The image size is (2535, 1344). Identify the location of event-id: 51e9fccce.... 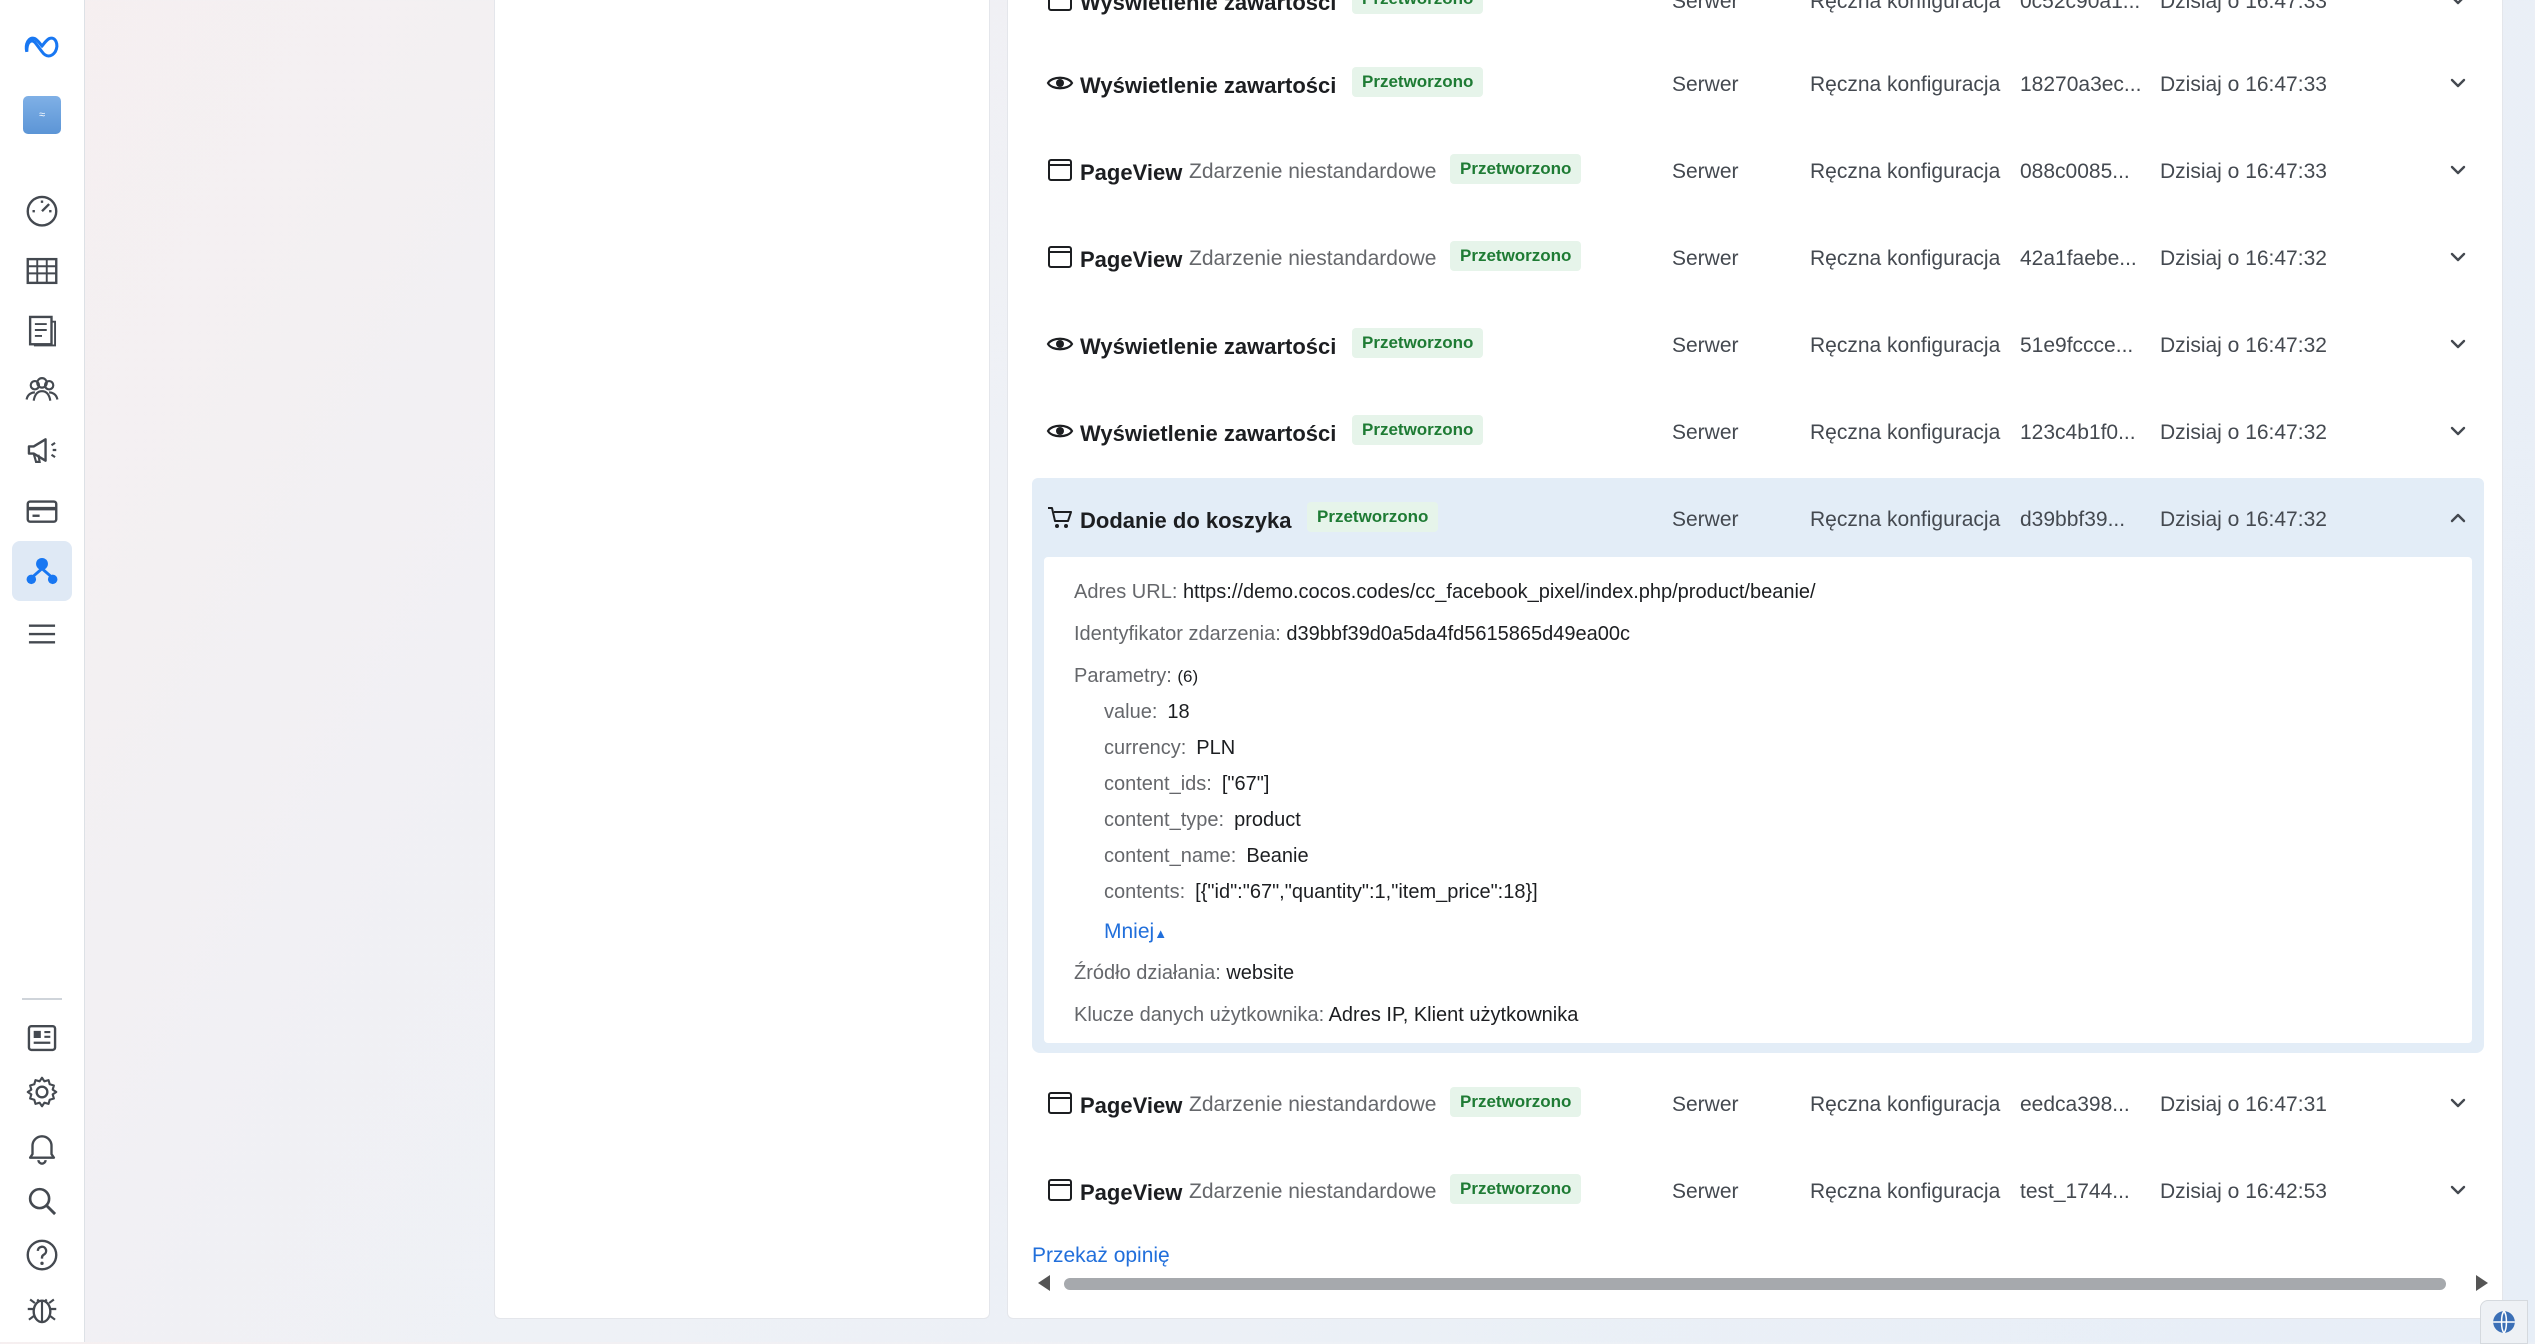
(2077, 345).